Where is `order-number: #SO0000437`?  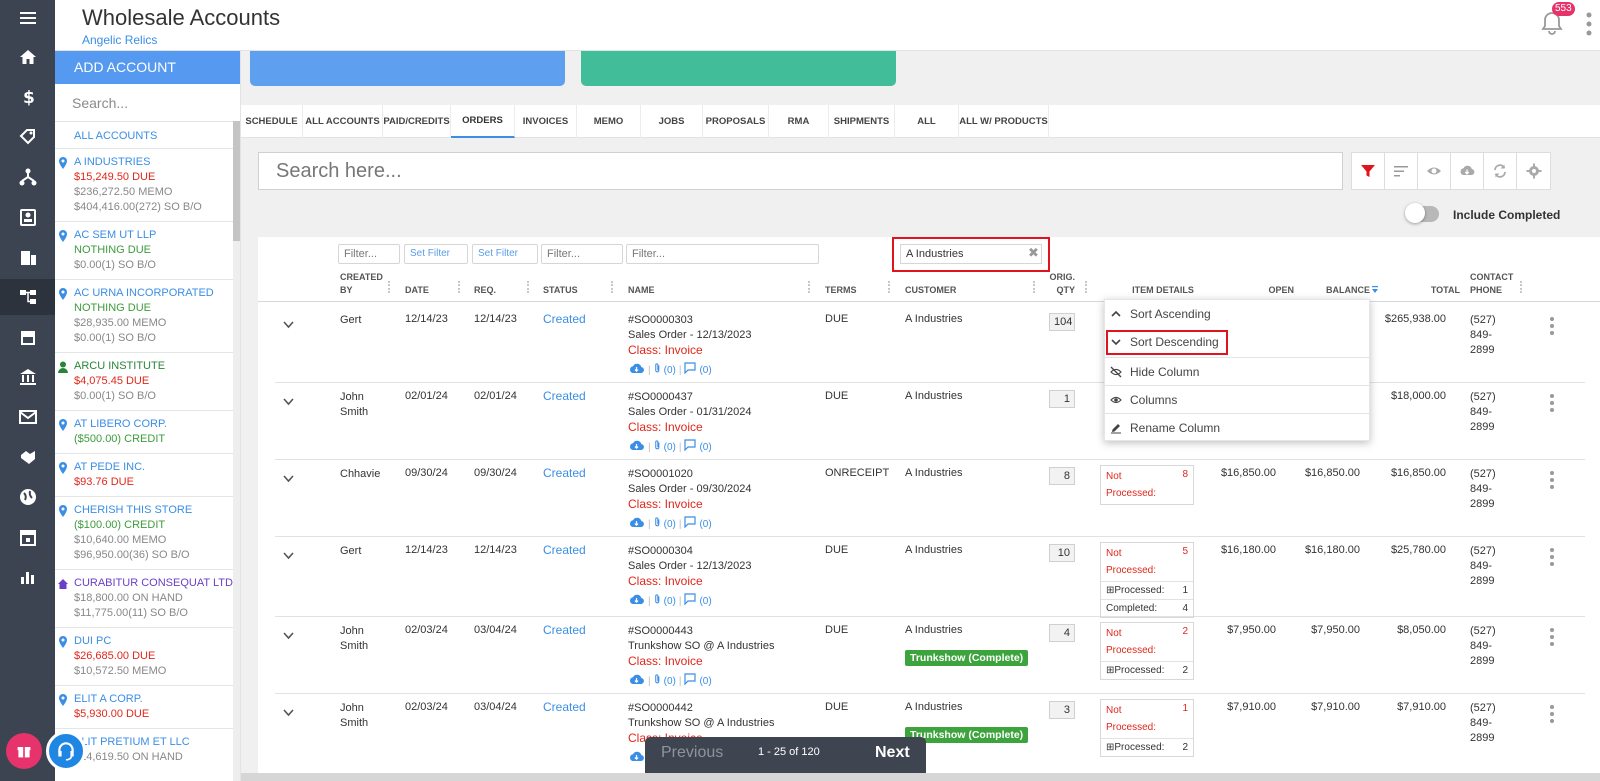 order-number: #SO0000437 is located at coordinates (690, 397).